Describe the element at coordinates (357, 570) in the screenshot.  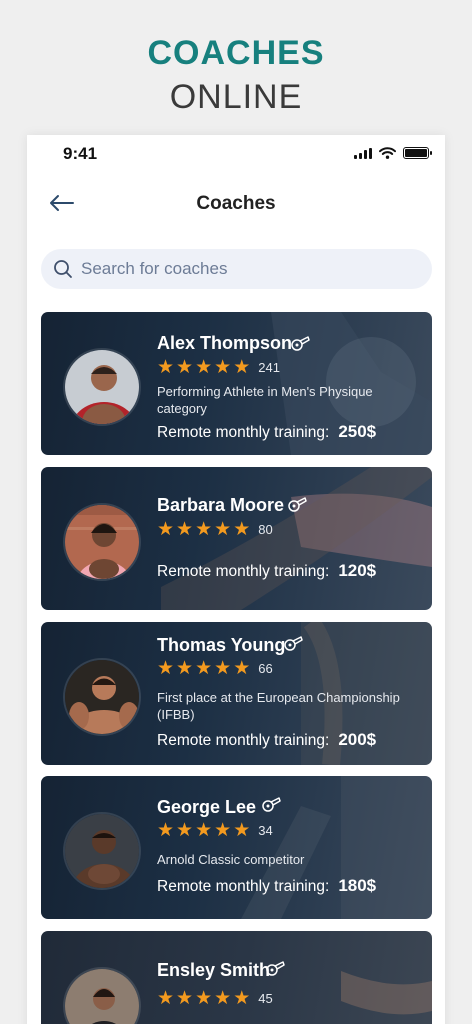
I see `price-value: 120$` at that location.